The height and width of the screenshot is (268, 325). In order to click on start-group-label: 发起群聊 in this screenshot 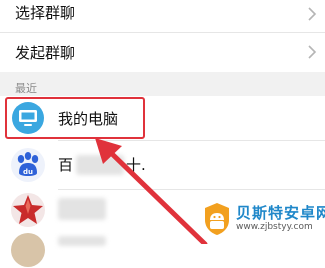, I will do `click(45, 53)`.